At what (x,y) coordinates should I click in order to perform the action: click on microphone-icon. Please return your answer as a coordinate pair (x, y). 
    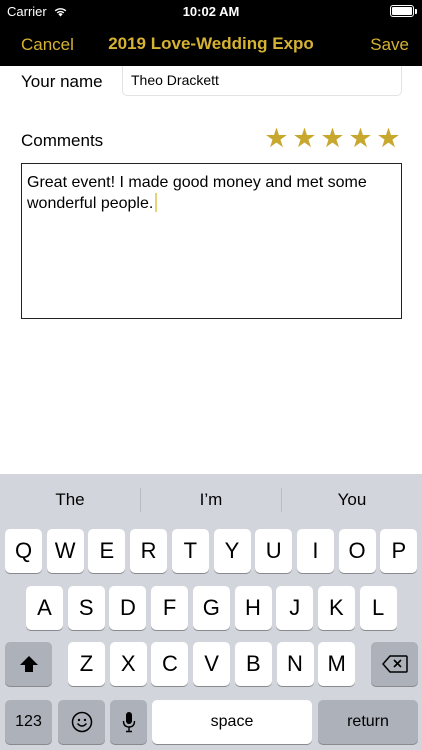
    Looking at the image, I should click on (128, 722).